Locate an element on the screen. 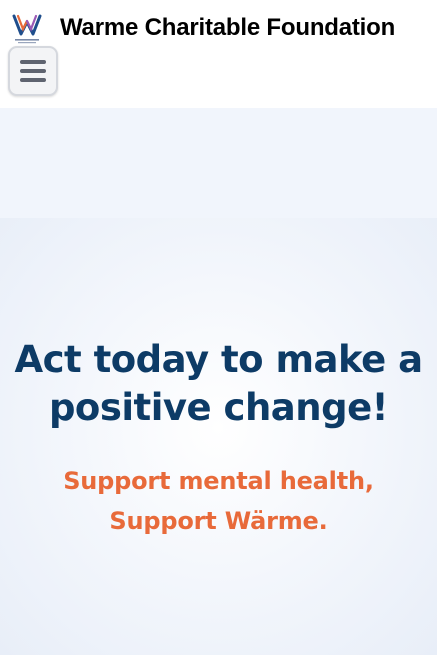 The width and height of the screenshot is (437, 655). hero-heading: Act today to make a positive change! is located at coordinates (218, 384).